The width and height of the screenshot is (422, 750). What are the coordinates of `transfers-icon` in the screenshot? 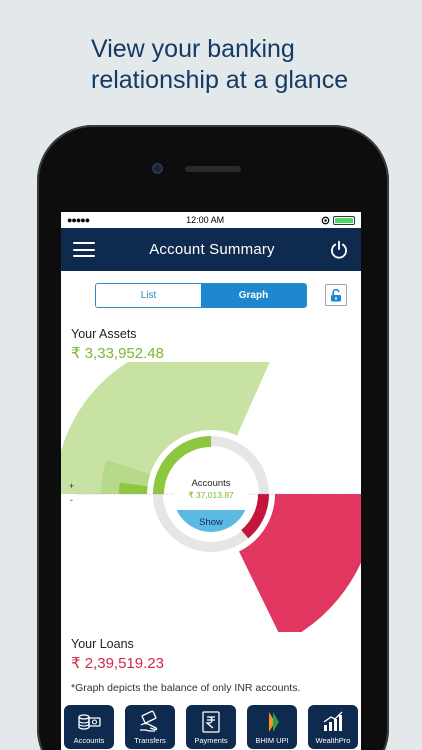 It's located at (149, 721).